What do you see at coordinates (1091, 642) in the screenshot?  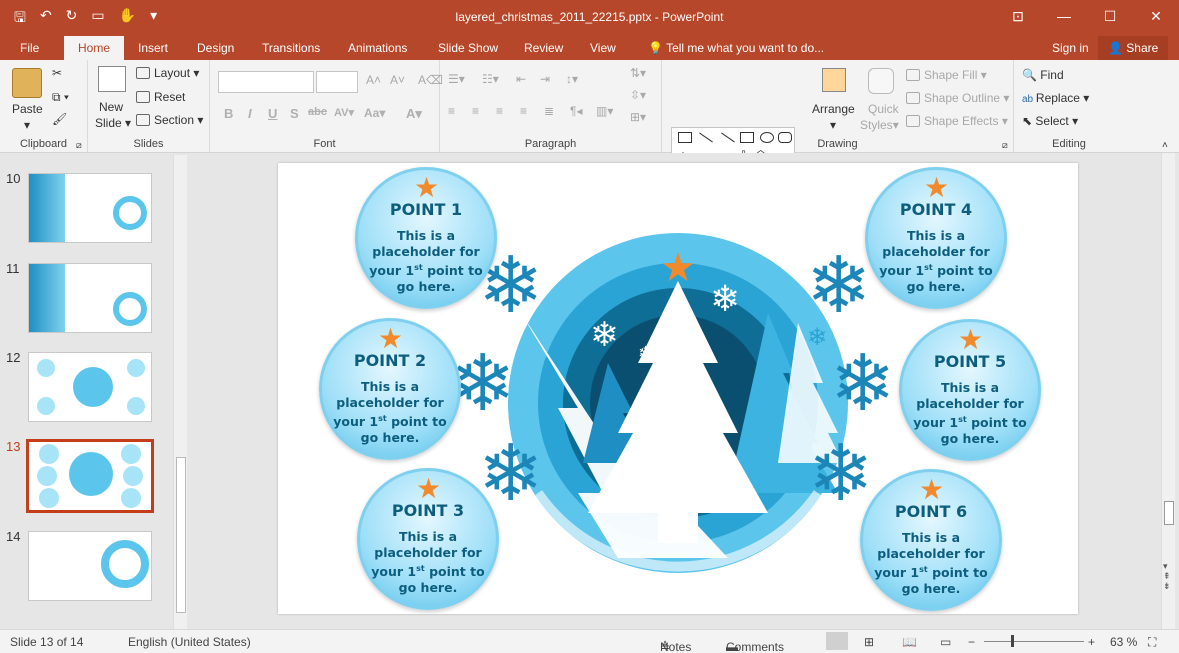 I see `zoom-in-button: +` at bounding box center [1091, 642].